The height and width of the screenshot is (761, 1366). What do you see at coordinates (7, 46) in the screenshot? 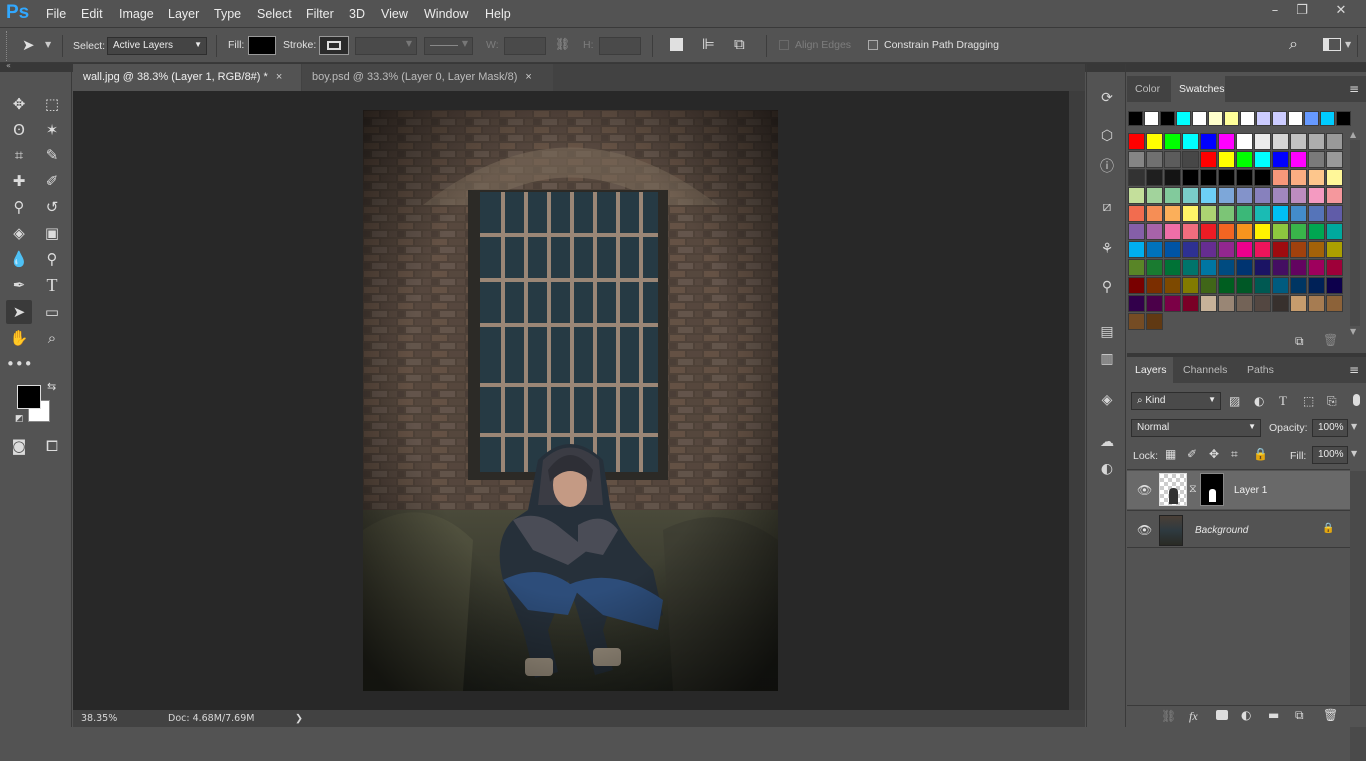
I see `grip-handle` at bounding box center [7, 46].